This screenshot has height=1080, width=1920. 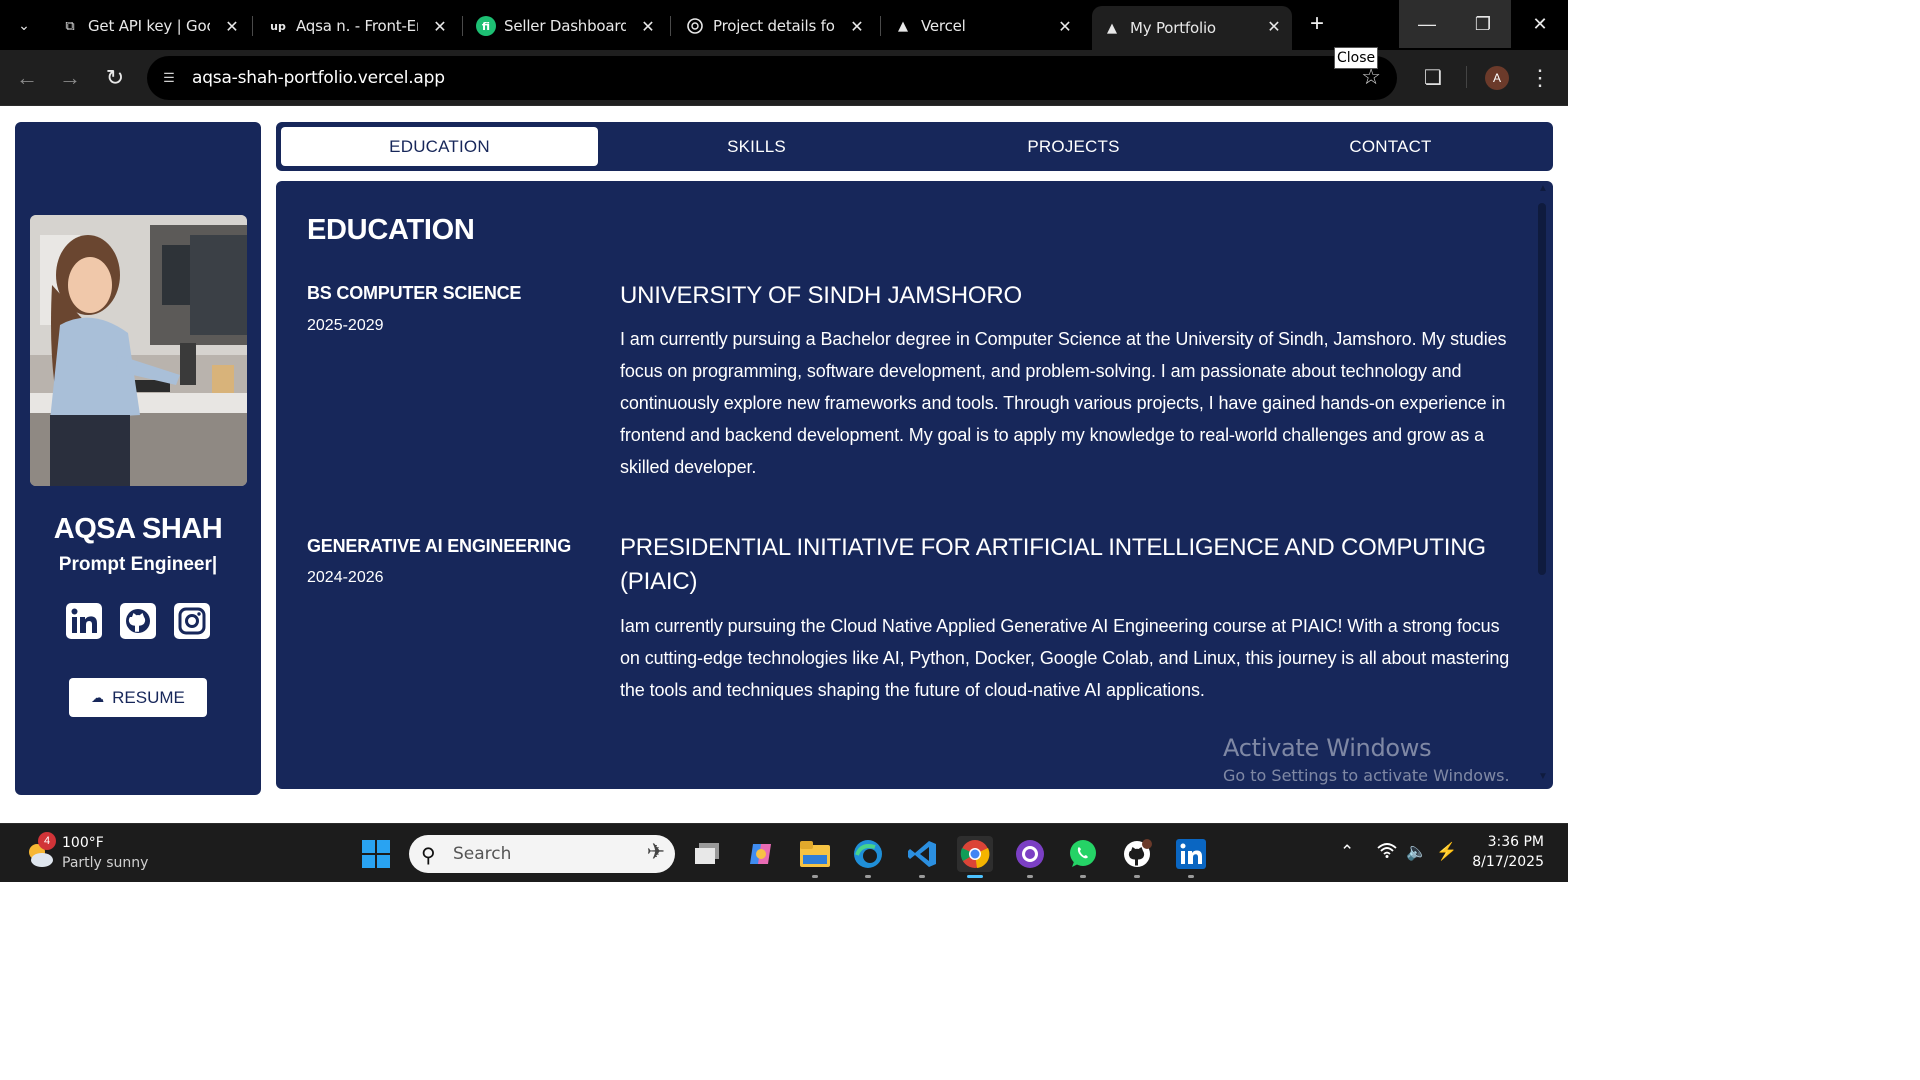 I want to click on window-restore-icon: ❐, so click(x=1483, y=24).